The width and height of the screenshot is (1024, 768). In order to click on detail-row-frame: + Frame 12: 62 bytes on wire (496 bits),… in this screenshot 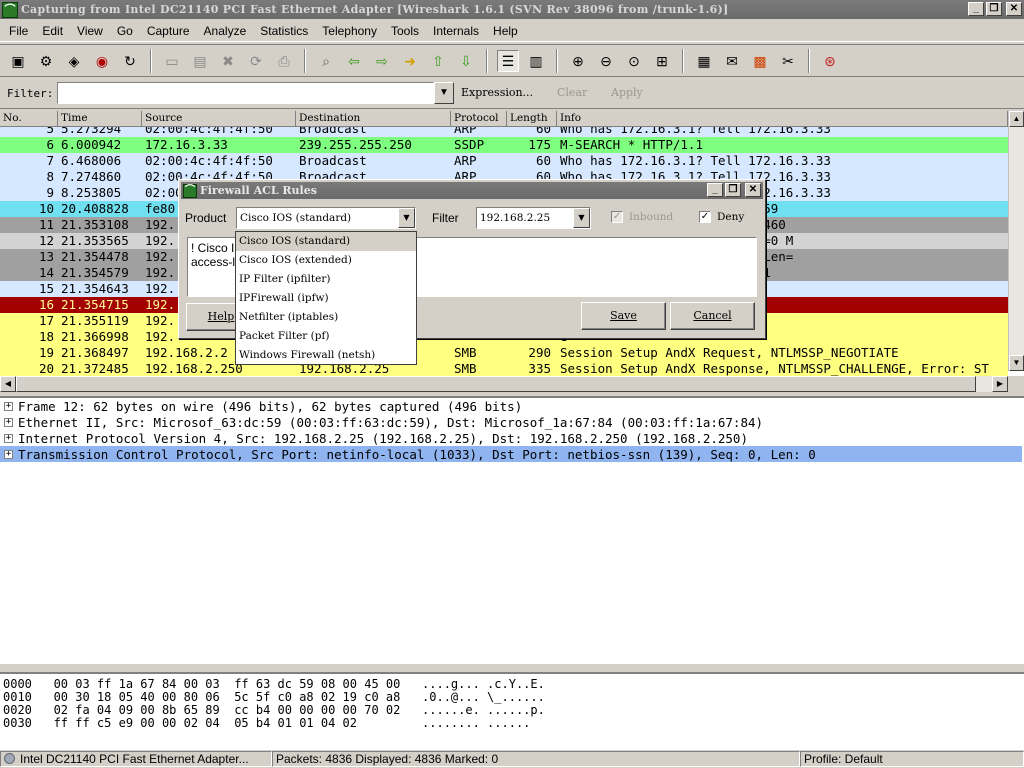, I will do `click(511, 406)`.